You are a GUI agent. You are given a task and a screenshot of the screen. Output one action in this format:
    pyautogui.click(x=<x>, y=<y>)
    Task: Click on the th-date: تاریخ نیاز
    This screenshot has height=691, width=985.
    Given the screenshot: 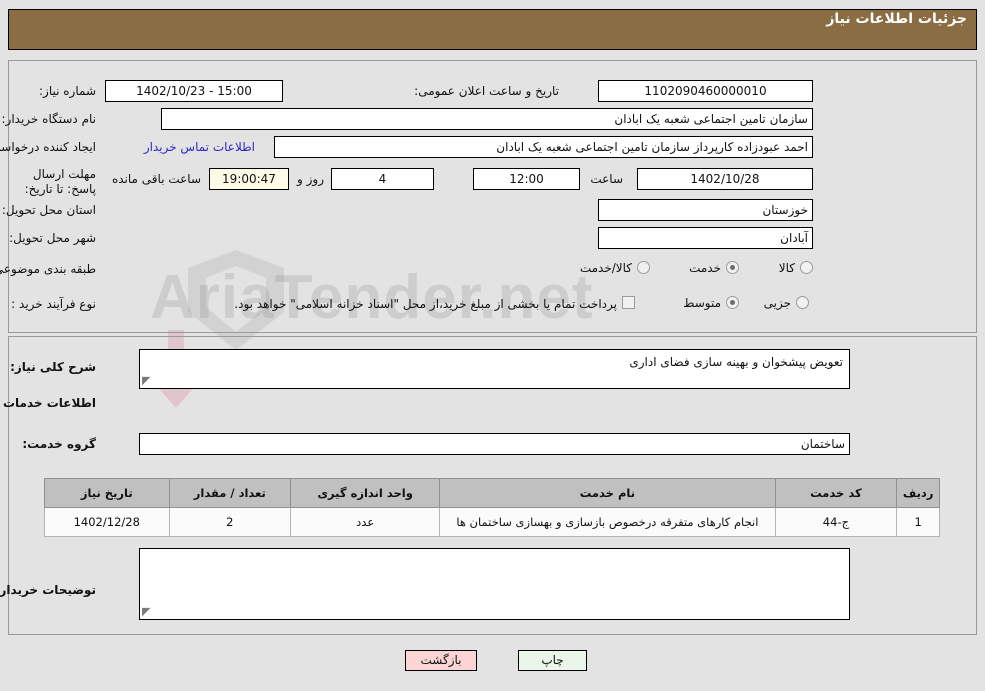 What is the action you would take?
    pyautogui.click(x=107, y=493)
    